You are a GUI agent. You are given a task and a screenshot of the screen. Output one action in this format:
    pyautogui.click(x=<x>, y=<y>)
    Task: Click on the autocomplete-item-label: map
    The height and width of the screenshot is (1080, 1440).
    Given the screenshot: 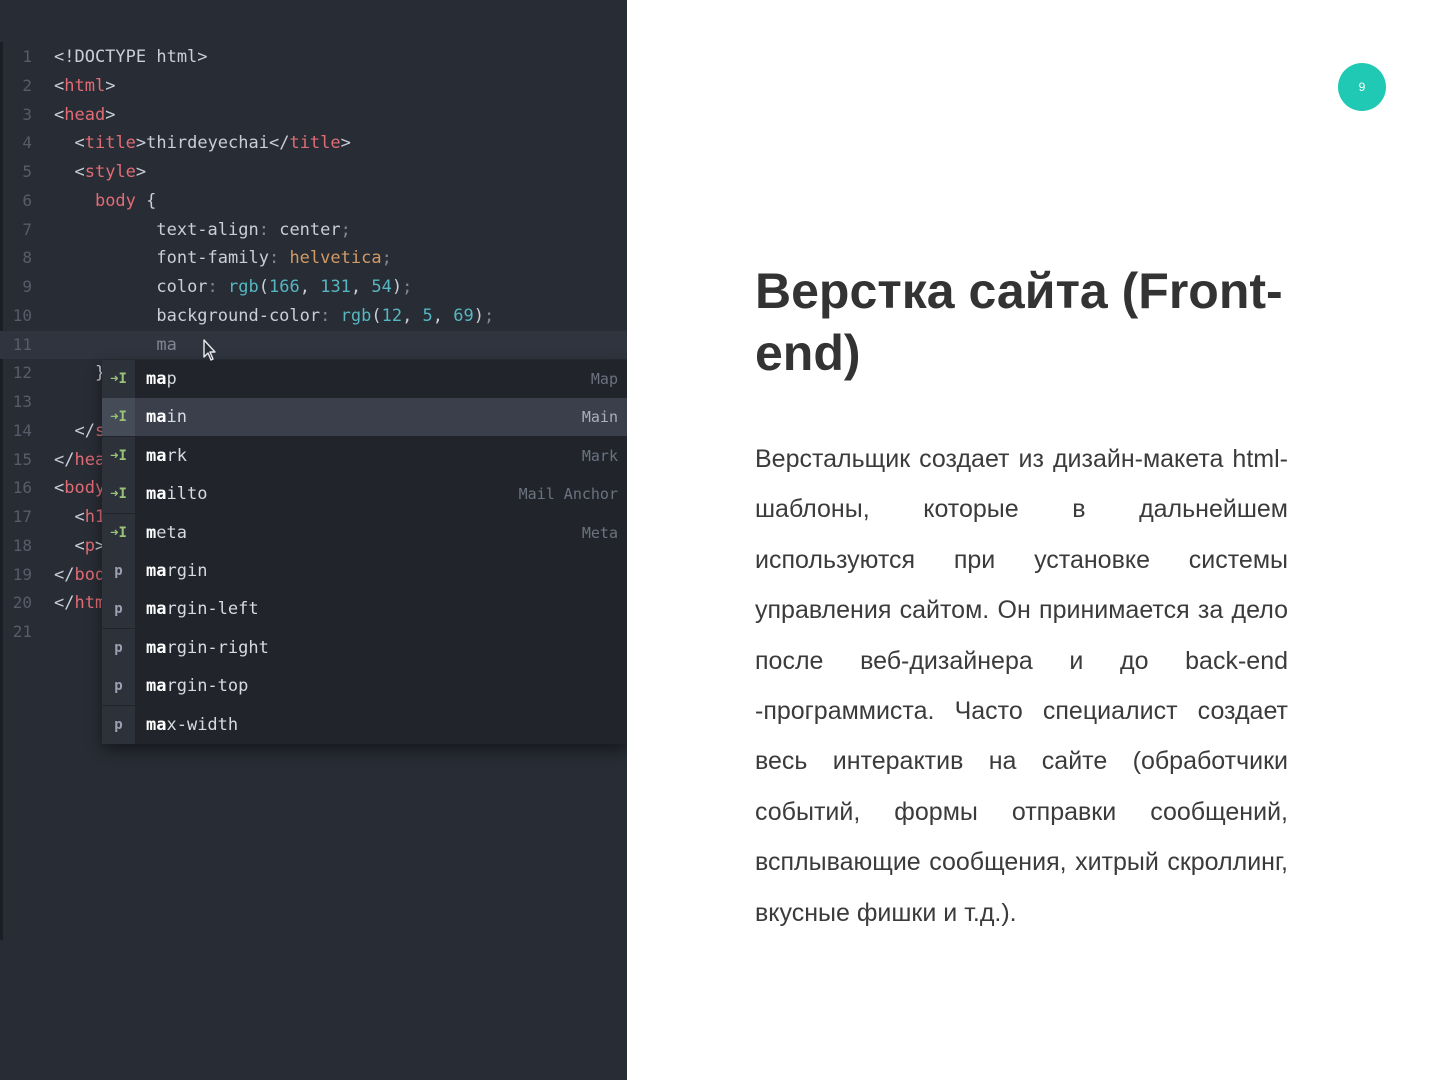 What is the action you would take?
    pyautogui.click(x=161, y=379)
    